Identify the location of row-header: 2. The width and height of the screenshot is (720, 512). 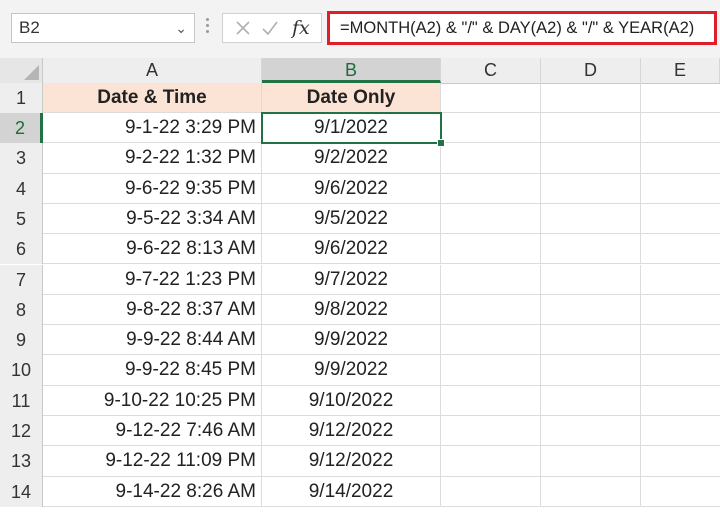
(21, 128).